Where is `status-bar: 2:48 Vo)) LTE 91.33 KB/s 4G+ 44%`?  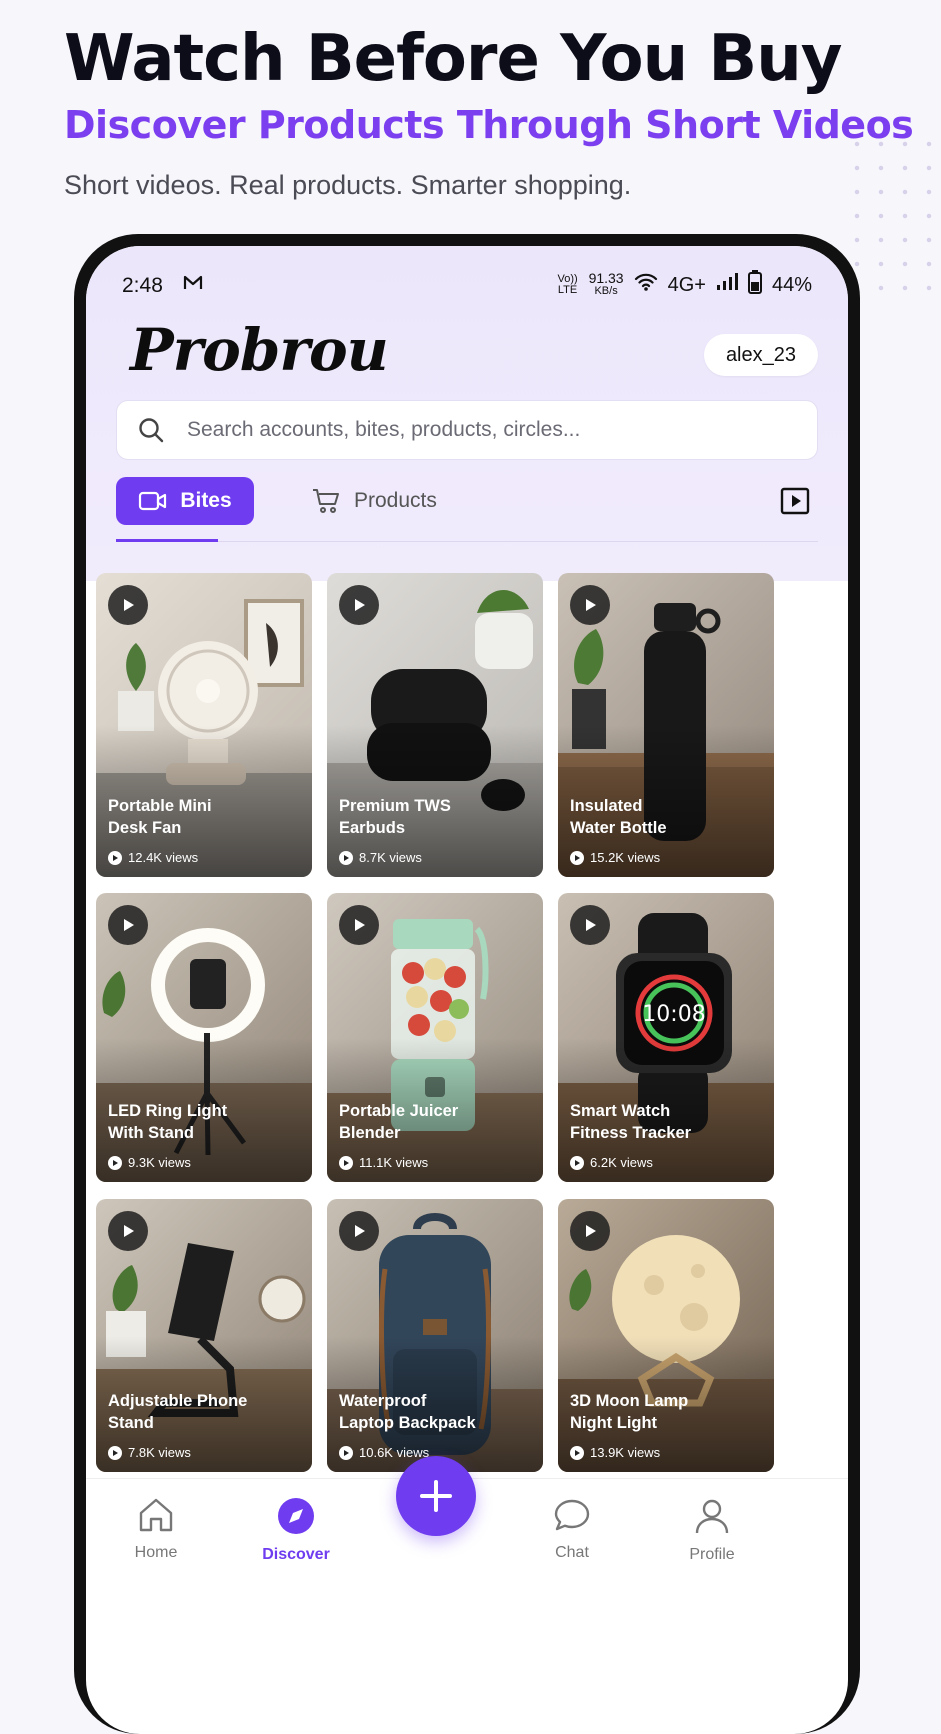 status-bar: 2:48 Vo)) LTE 91.33 KB/s 4G+ 44% is located at coordinates (467, 286).